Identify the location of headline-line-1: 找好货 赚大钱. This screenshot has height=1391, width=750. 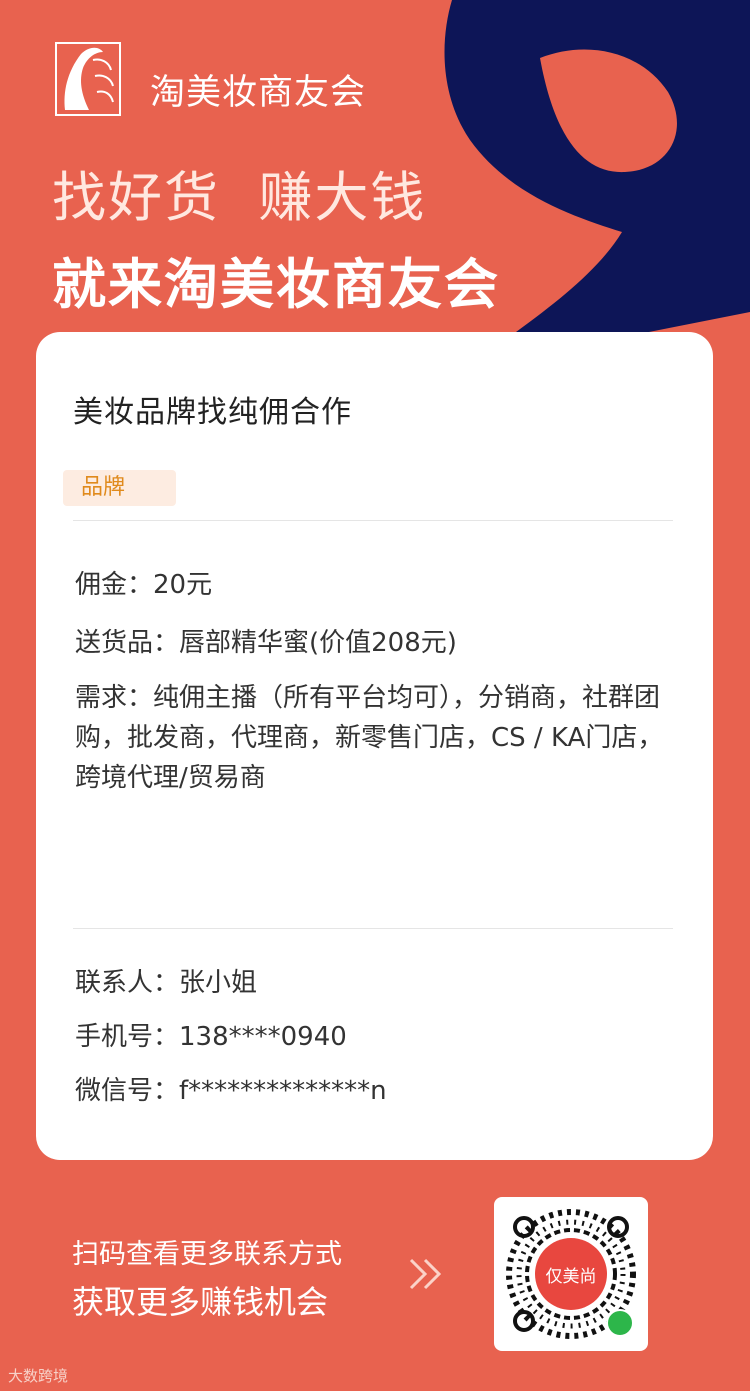
(239, 197).